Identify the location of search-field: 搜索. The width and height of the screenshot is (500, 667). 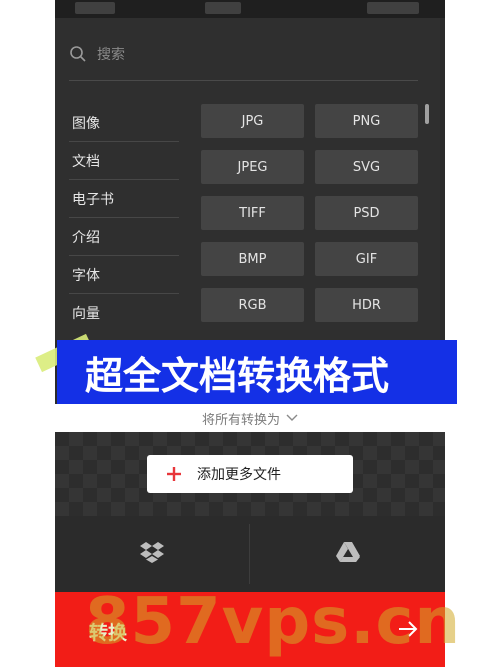
(241, 54).